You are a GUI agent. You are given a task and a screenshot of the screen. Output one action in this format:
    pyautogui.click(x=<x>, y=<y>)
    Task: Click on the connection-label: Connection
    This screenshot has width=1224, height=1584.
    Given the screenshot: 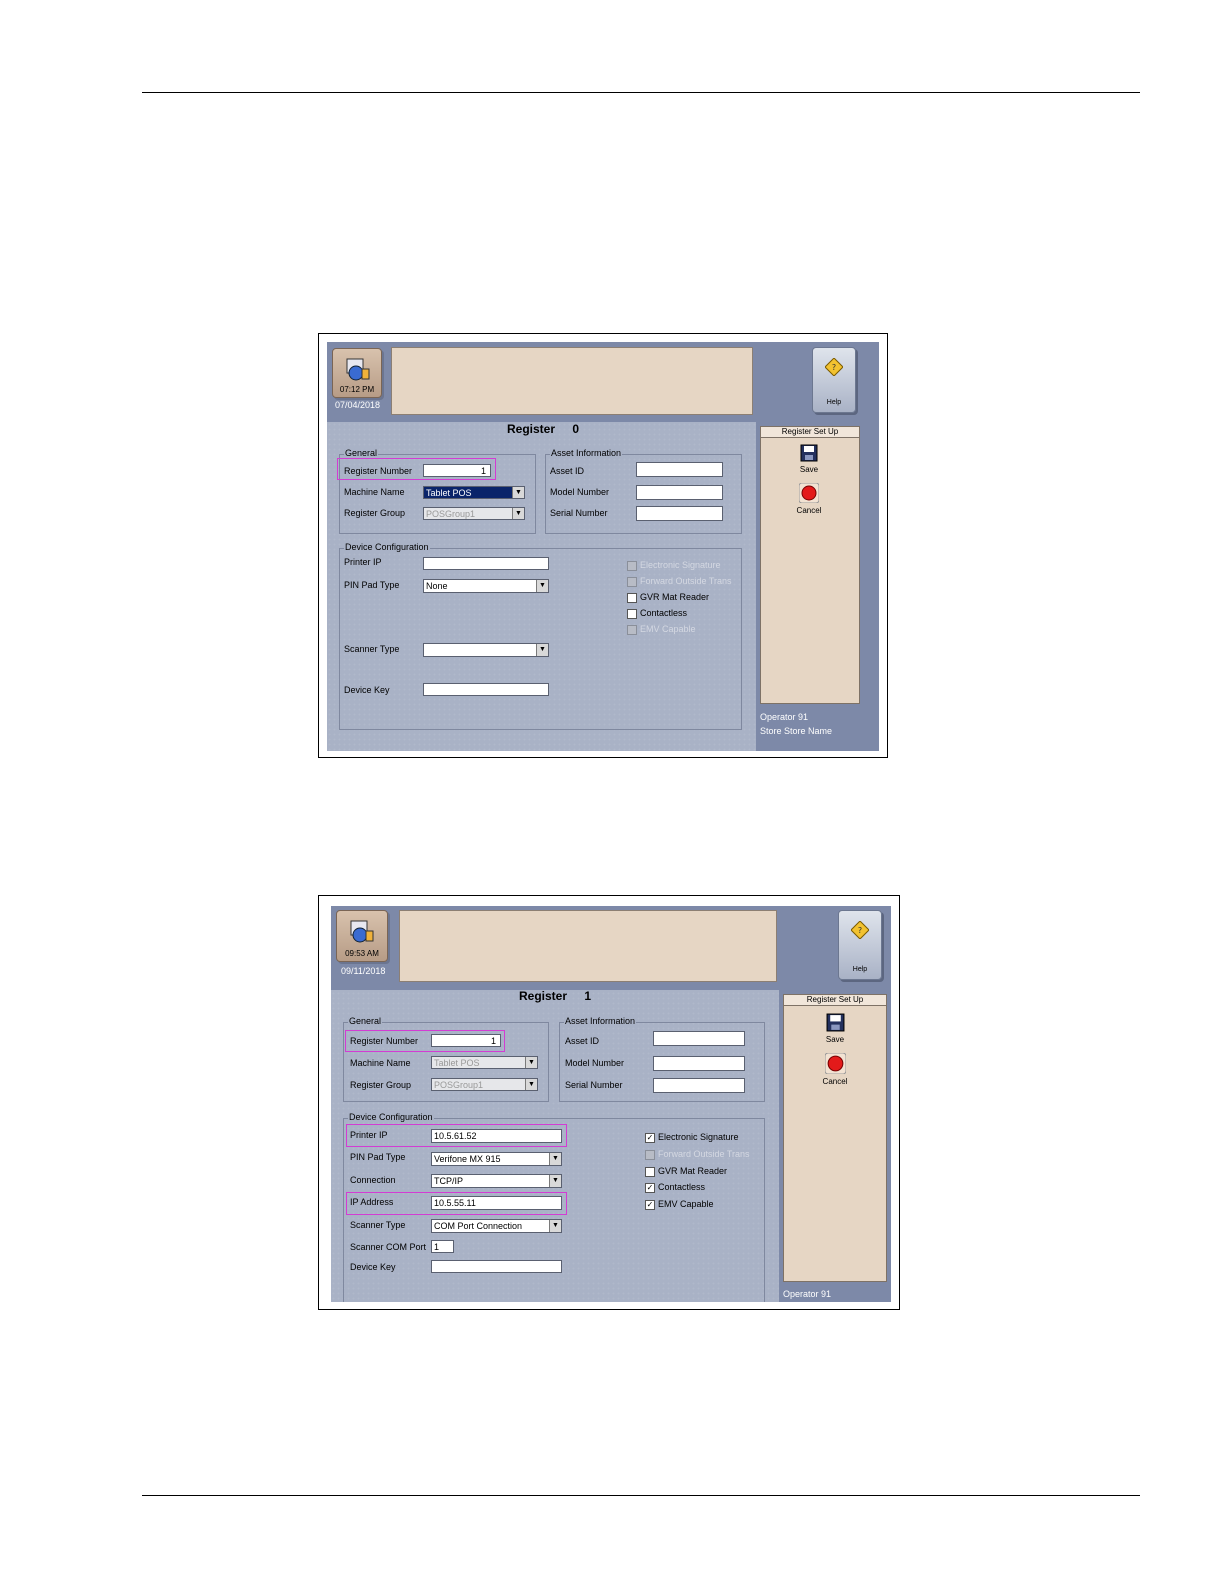 What is the action you would take?
    pyautogui.click(x=373, y=1180)
    